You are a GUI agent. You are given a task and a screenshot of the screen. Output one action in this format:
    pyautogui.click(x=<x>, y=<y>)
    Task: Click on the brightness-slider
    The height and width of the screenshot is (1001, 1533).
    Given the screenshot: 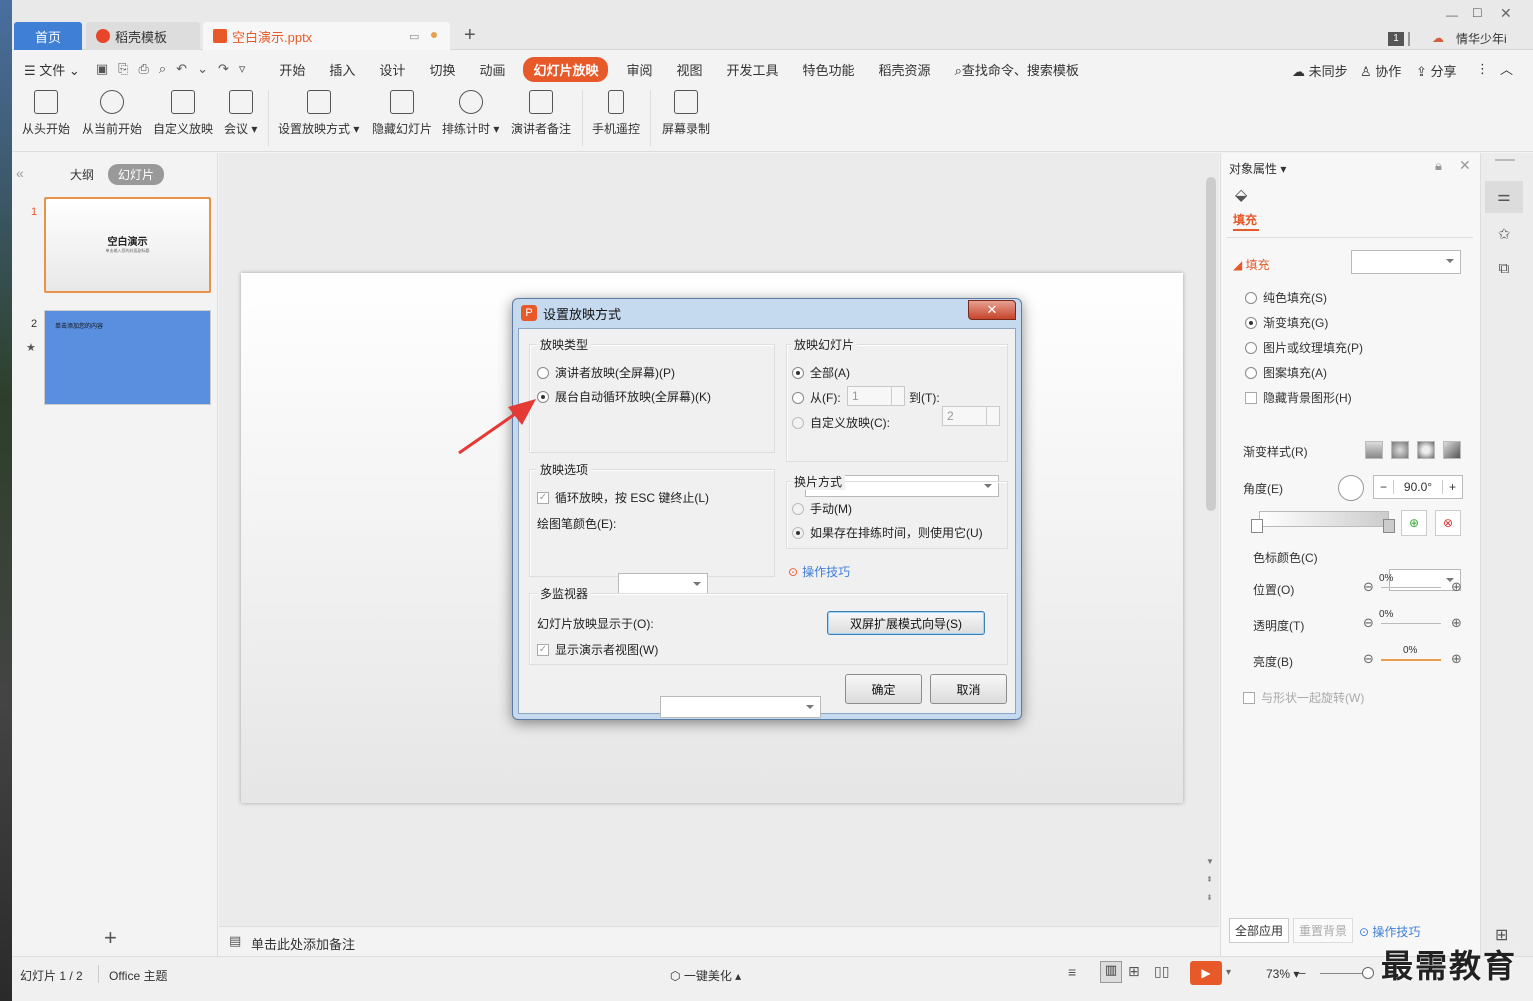 What is the action you would take?
    pyautogui.click(x=1411, y=660)
    